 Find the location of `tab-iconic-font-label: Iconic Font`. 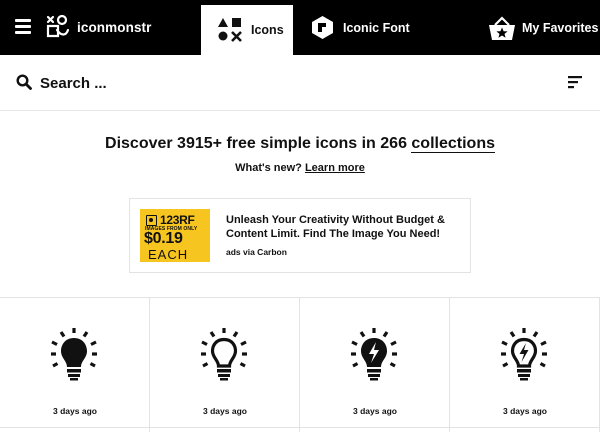

tab-iconic-font-label: Iconic Font is located at coordinates (376, 27).